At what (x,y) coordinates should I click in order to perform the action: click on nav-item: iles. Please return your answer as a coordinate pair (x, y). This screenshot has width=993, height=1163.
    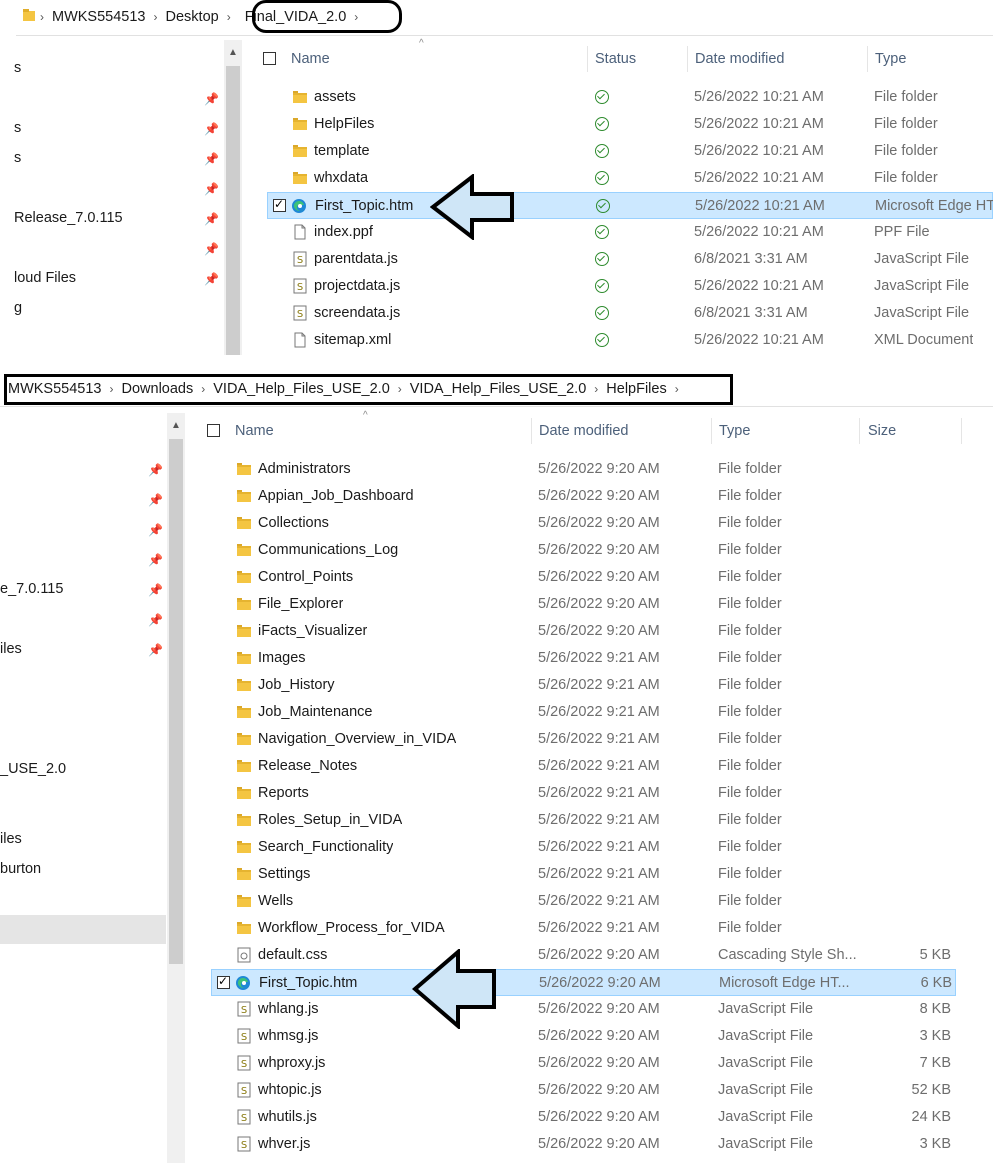
    Looking at the image, I should click on (11, 649).